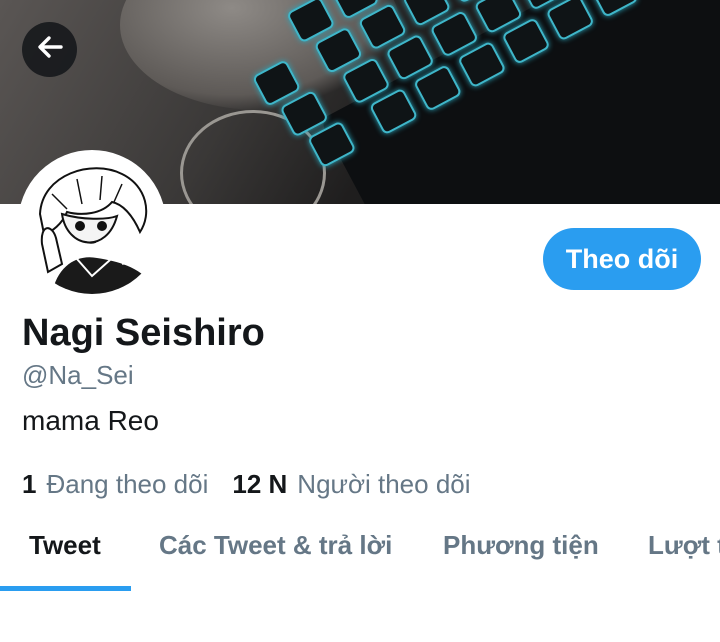 This screenshot has width=720, height=642. What do you see at coordinates (275, 545) in the screenshot?
I see `tab-tweets-replies: Các Tweet & trả lời` at bounding box center [275, 545].